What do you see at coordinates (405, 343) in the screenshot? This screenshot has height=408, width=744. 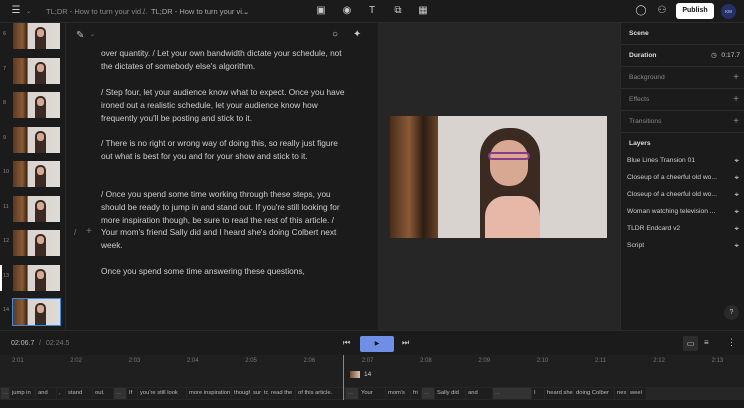 I see `next-scene-icon: ⏭` at bounding box center [405, 343].